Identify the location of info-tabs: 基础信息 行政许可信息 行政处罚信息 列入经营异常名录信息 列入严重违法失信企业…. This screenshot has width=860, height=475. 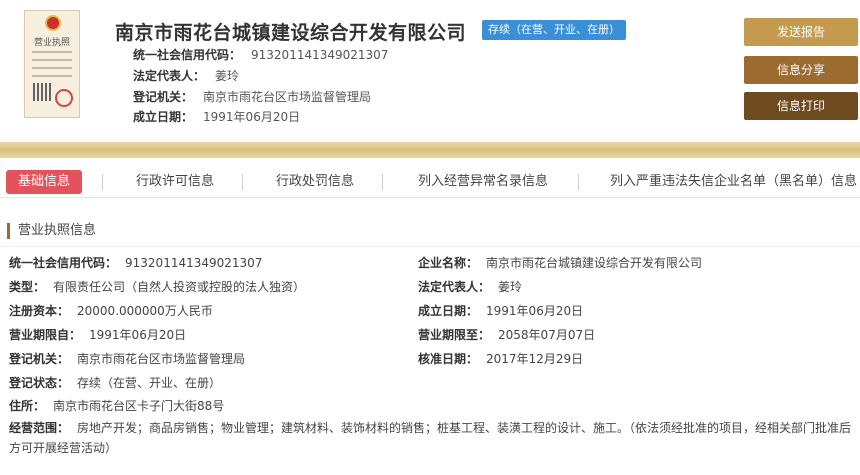
(430, 182).